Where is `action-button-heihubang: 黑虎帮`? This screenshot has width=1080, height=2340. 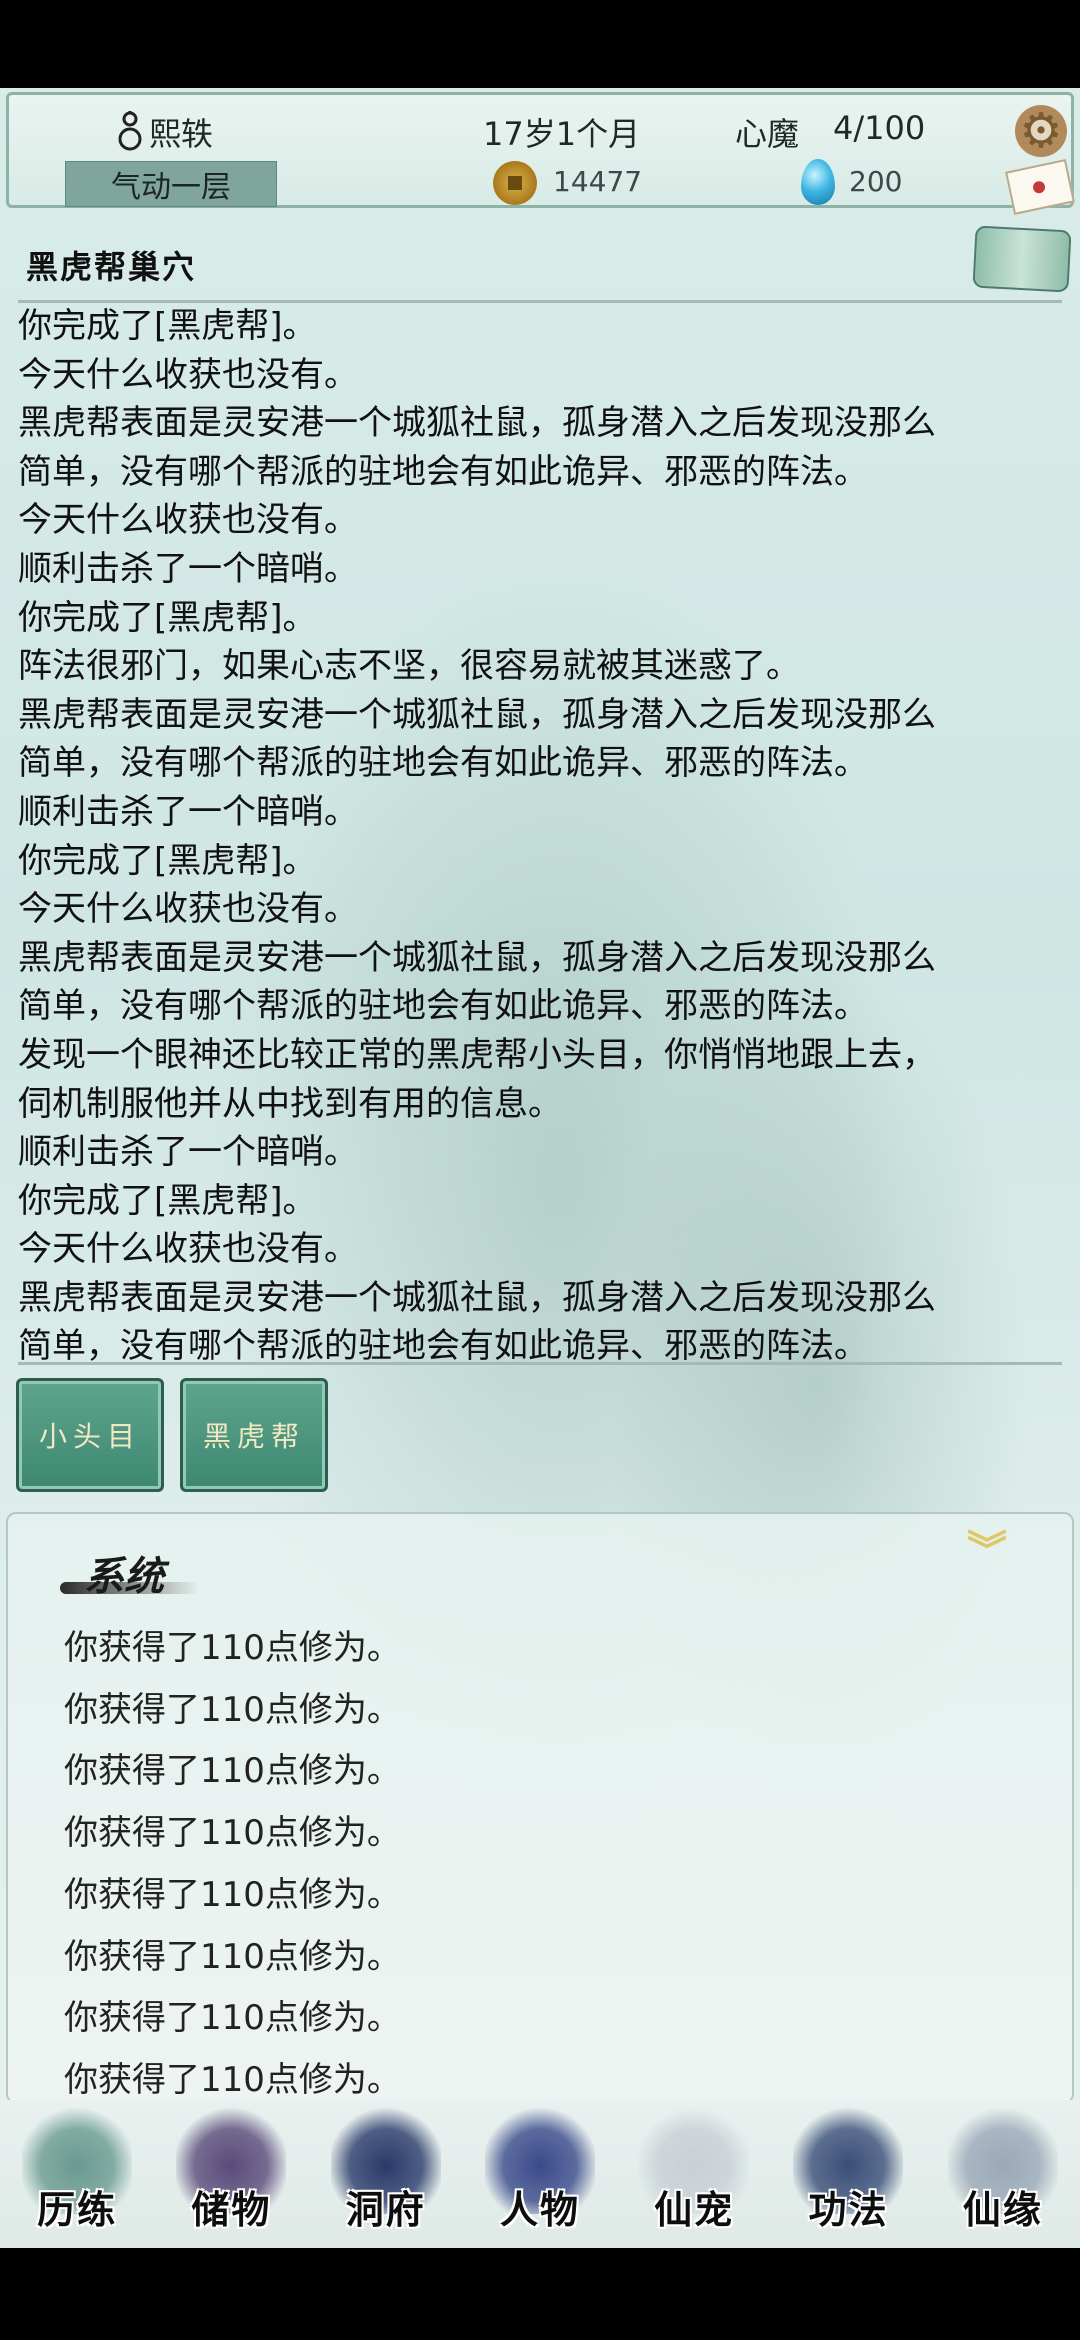 action-button-heihubang: 黑虎帮 is located at coordinates (254, 1435).